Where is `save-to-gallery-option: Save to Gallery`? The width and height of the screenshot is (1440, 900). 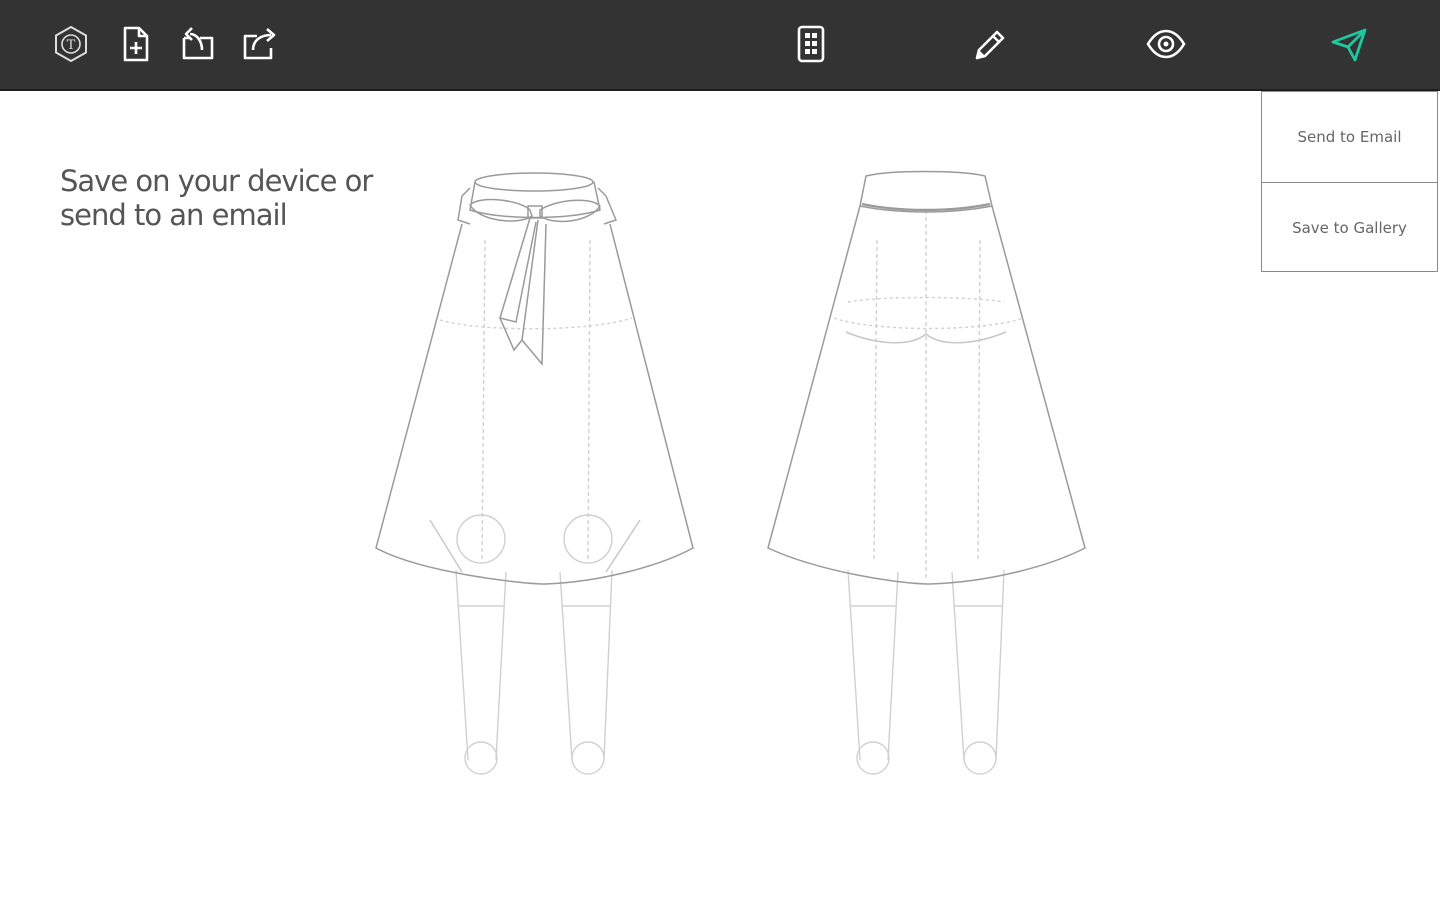
save-to-gallery-option: Save to Gallery is located at coordinates (1349, 227).